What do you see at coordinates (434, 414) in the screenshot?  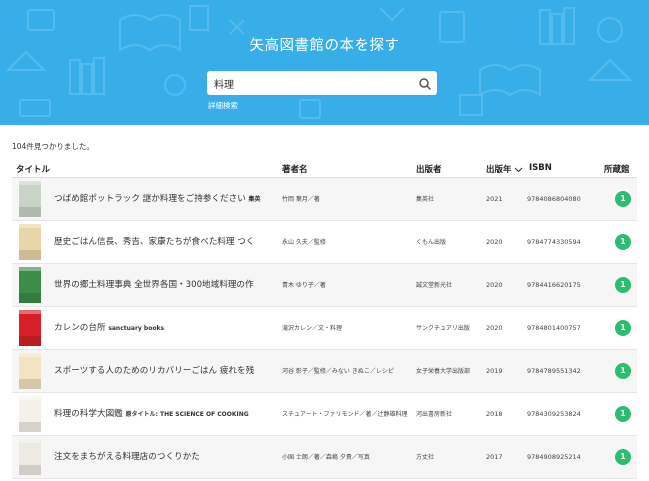 I see `book-publisher: 河出書房新社` at bounding box center [434, 414].